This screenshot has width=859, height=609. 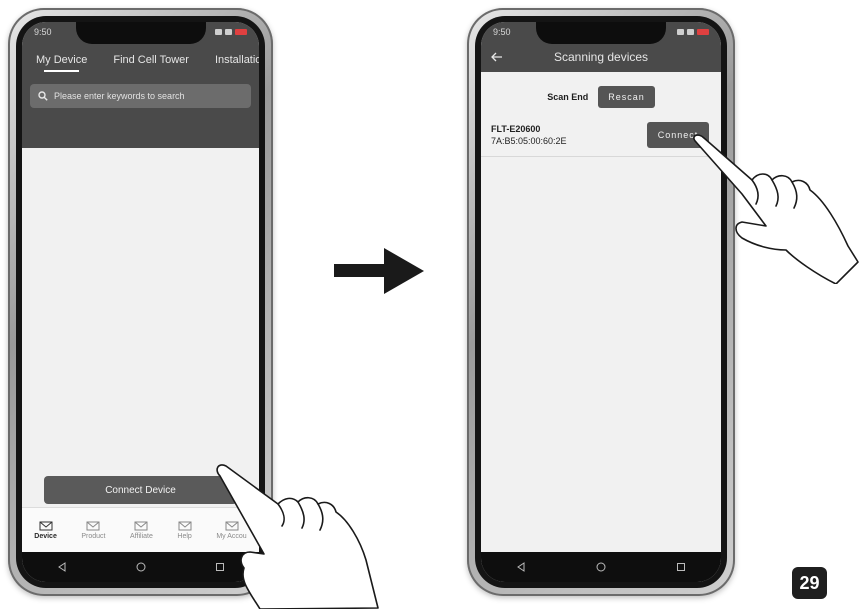 What do you see at coordinates (529, 141) in the screenshot?
I see `device-mac-address: 7A:B5:05:00:60:2E` at bounding box center [529, 141].